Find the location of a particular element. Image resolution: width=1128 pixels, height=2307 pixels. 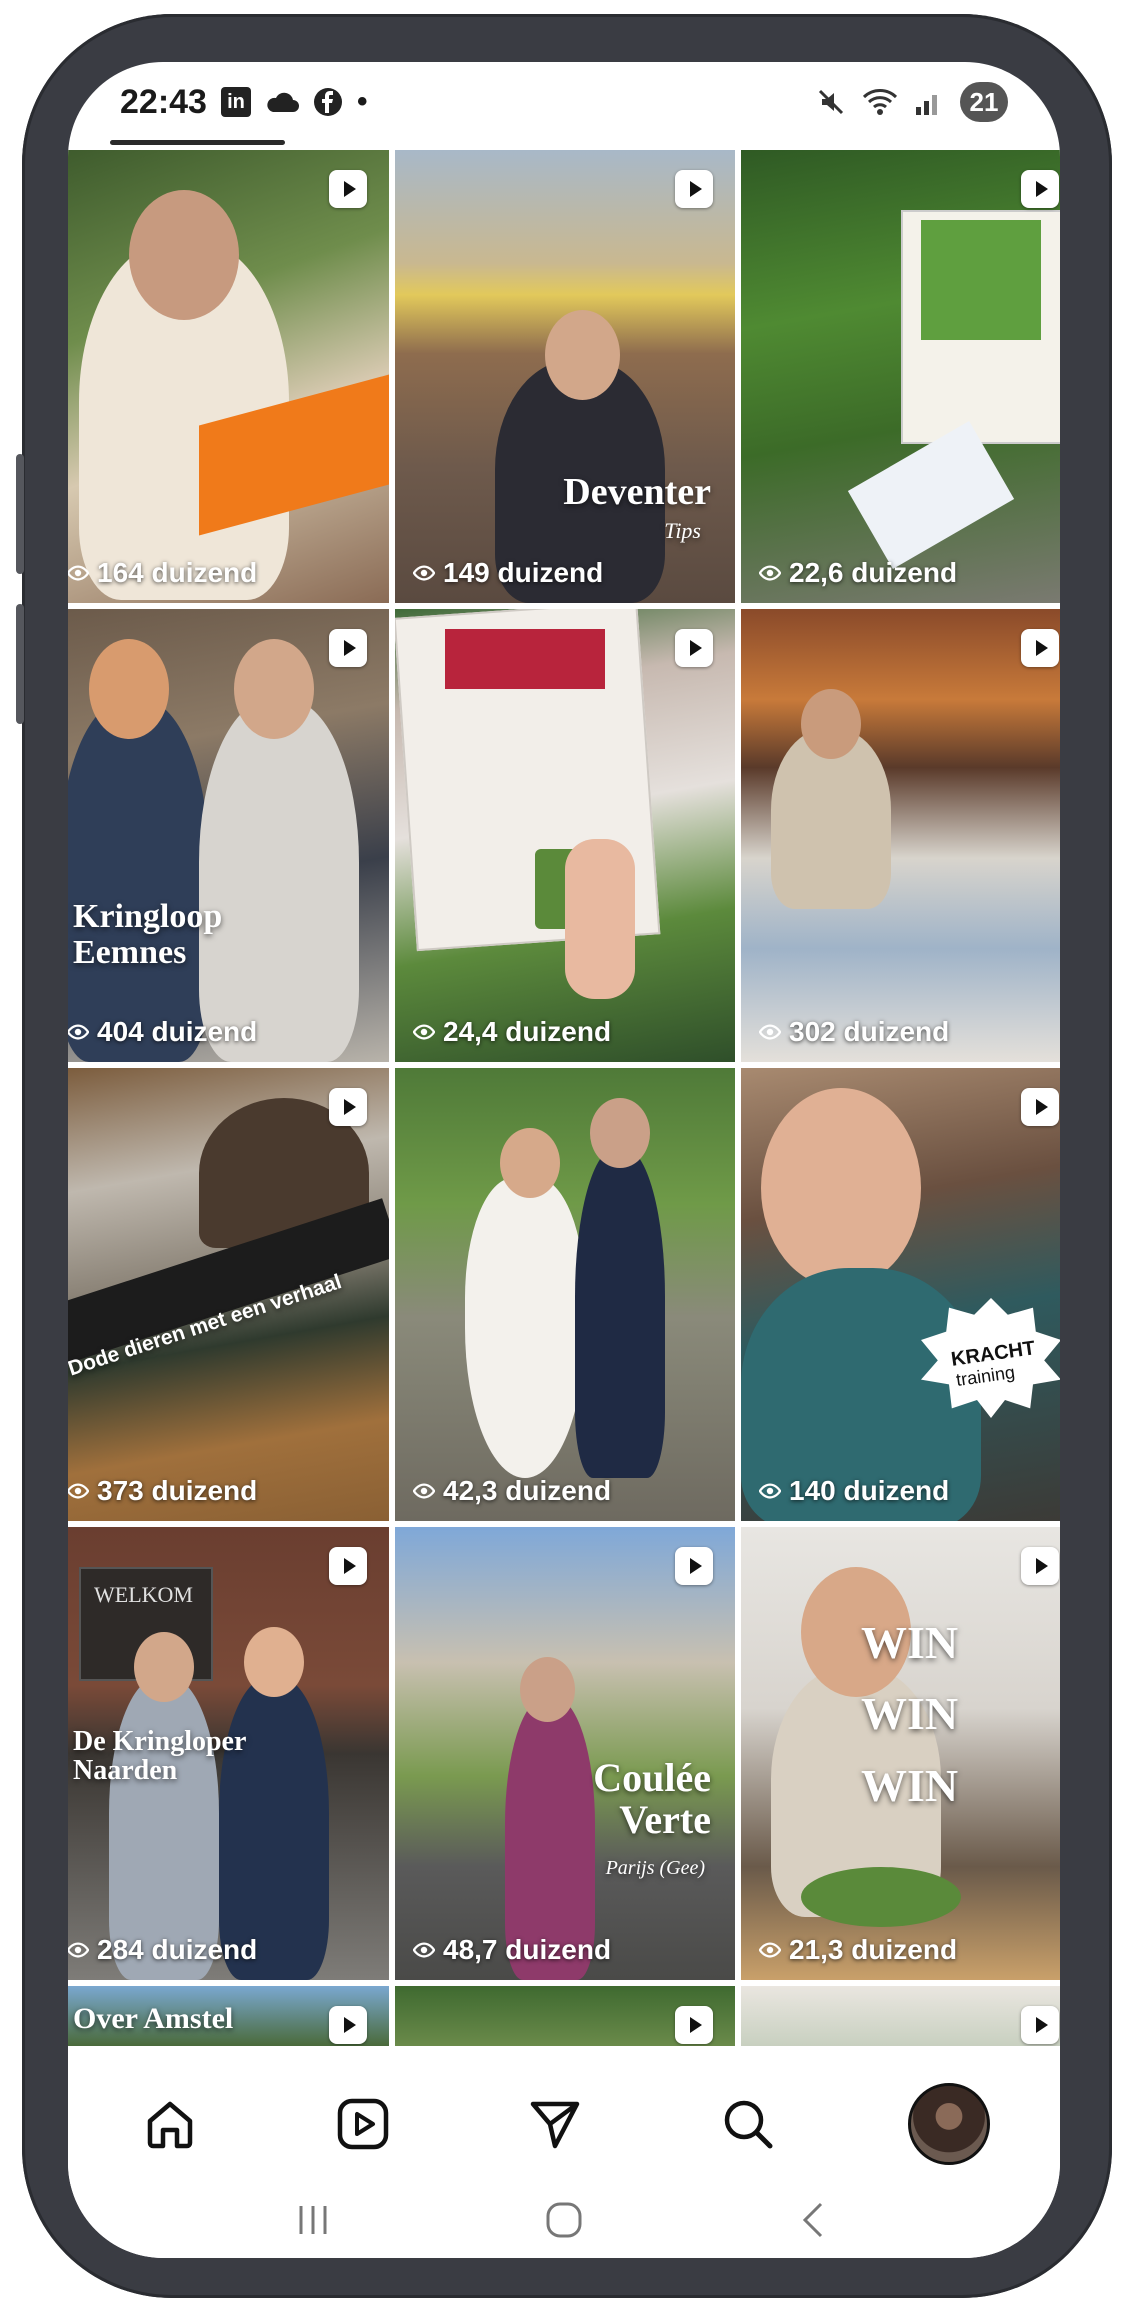

tile-subtitle: Tips is located at coordinates (682, 530).